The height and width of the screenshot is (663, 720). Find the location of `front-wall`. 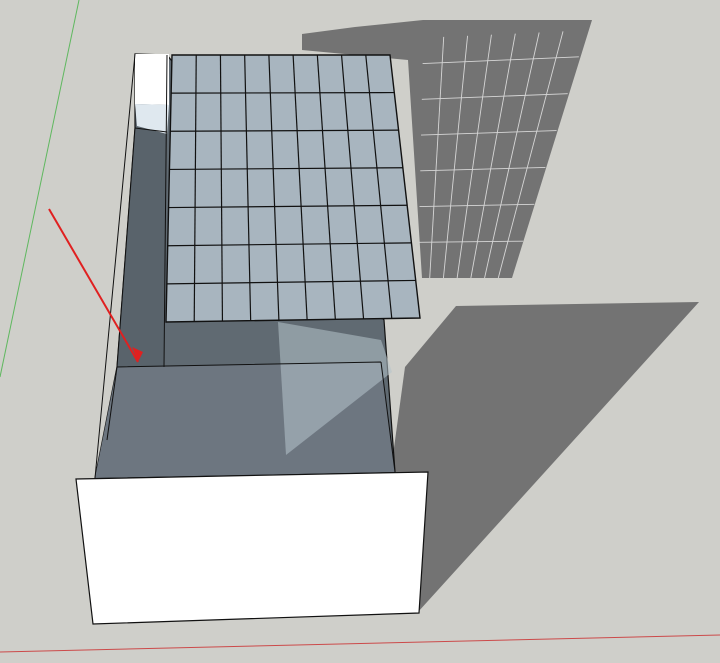

front-wall is located at coordinates (252, 548).